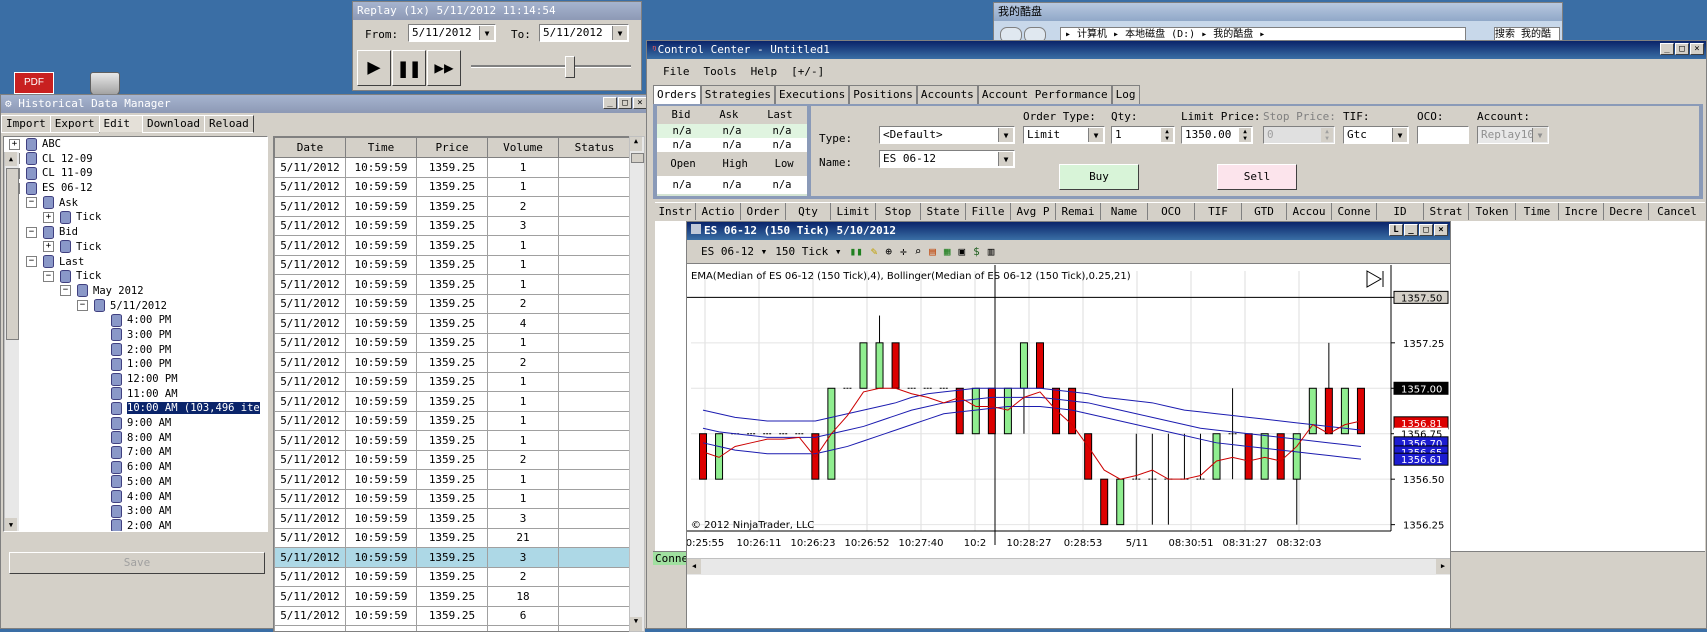 The height and width of the screenshot is (632, 1707). Describe the element at coordinates (903, 251) in the screenshot. I see `crosshair-icon: ✛` at that location.